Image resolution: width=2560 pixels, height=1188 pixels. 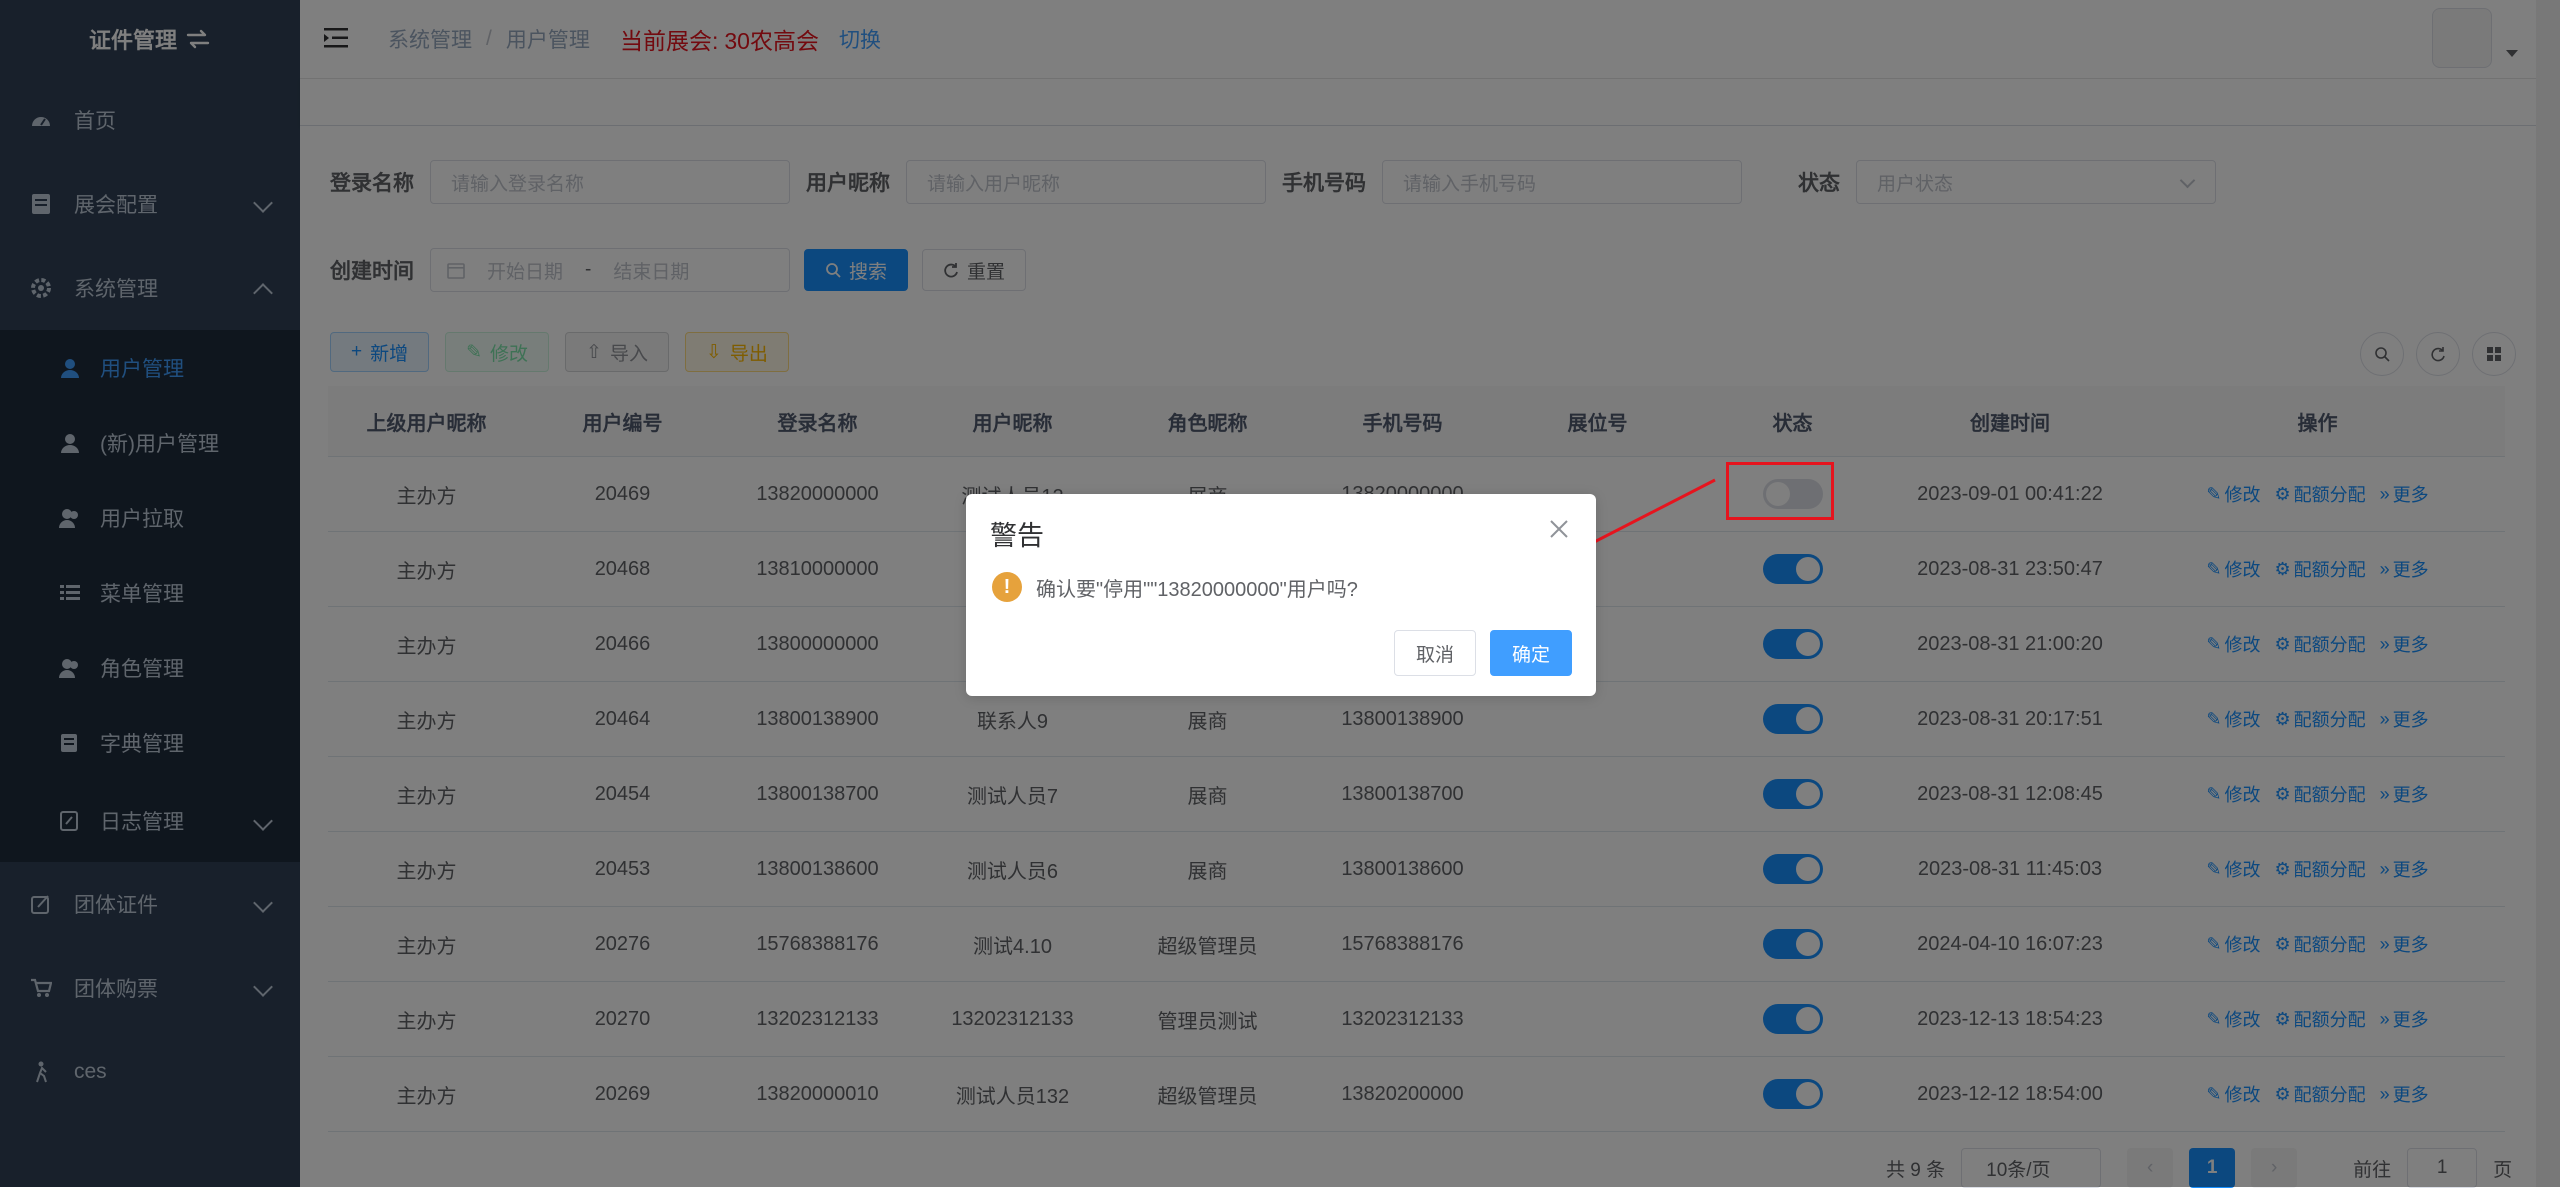 What do you see at coordinates (1559, 529) in the screenshot?
I see `close-icon` at bounding box center [1559, 529].